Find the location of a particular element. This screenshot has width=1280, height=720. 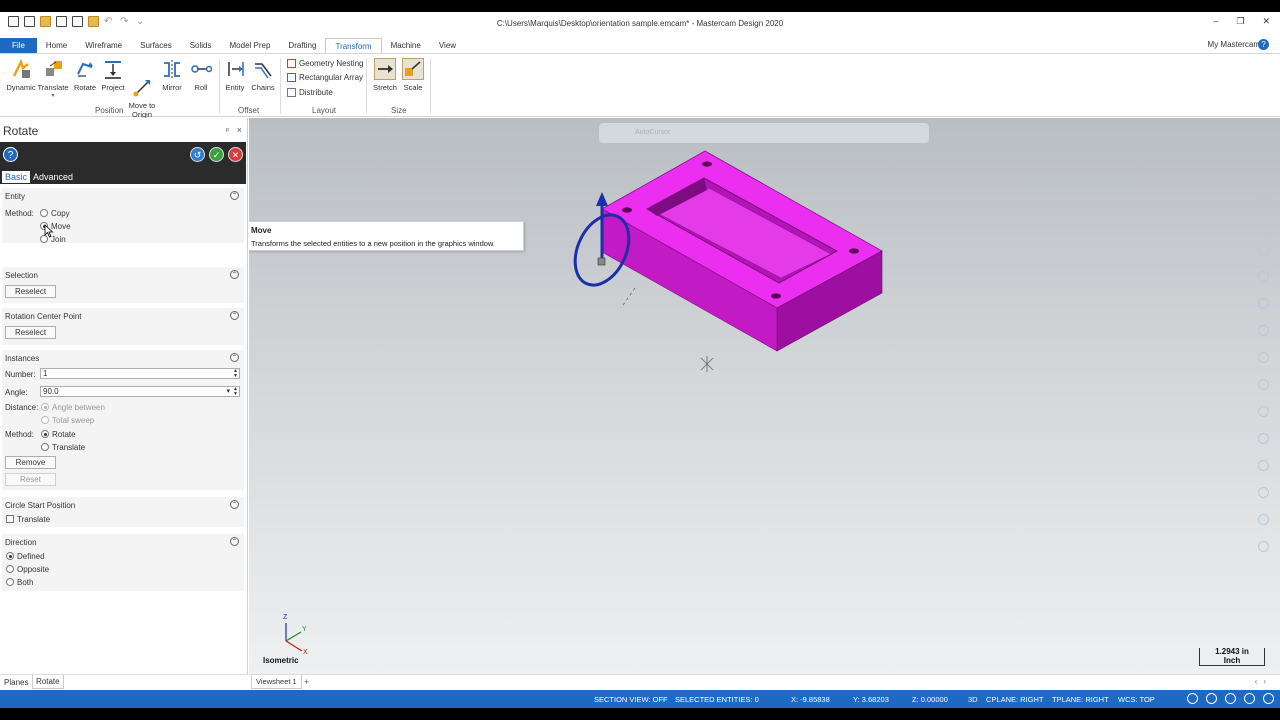

grid-icon is located at coordinates (1211, 698).